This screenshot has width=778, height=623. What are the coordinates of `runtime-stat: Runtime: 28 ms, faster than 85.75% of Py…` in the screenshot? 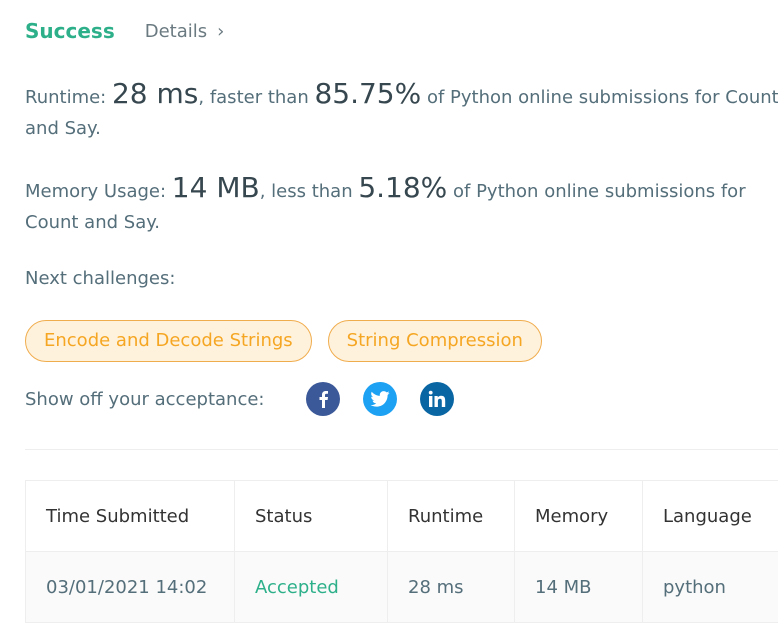 It's located at (401, 111).